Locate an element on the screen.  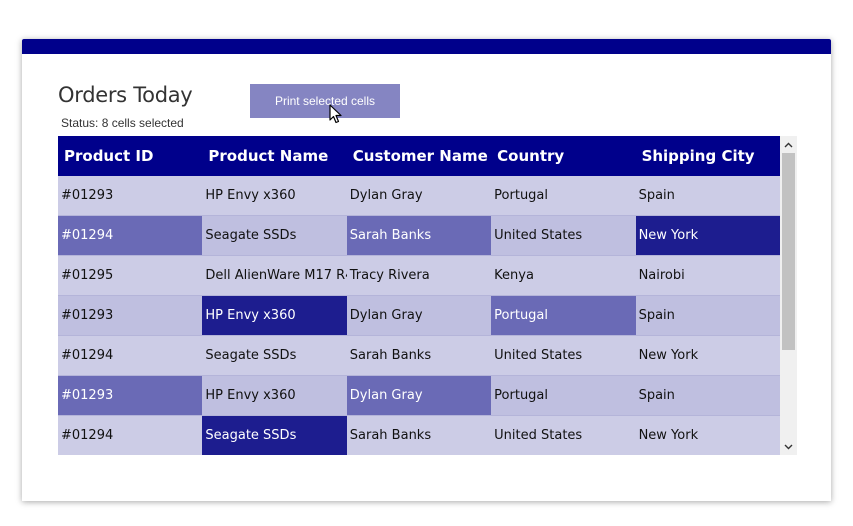
scrollbar-thumb is located at coordinates (788, 251).